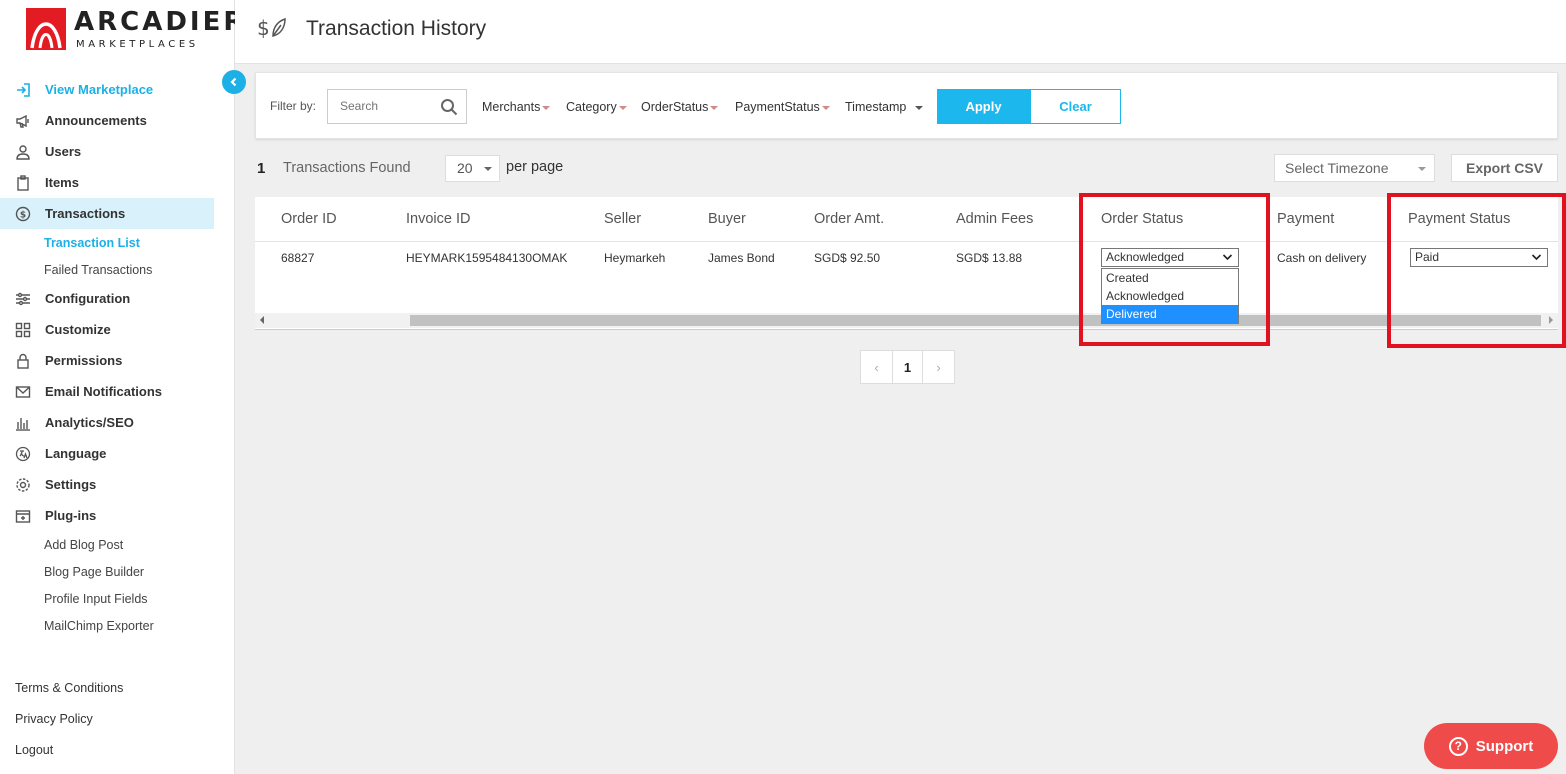 This screenshot has height=774, width=1566. I want to click on sidebar-item-label: Language, so click(76, 453).